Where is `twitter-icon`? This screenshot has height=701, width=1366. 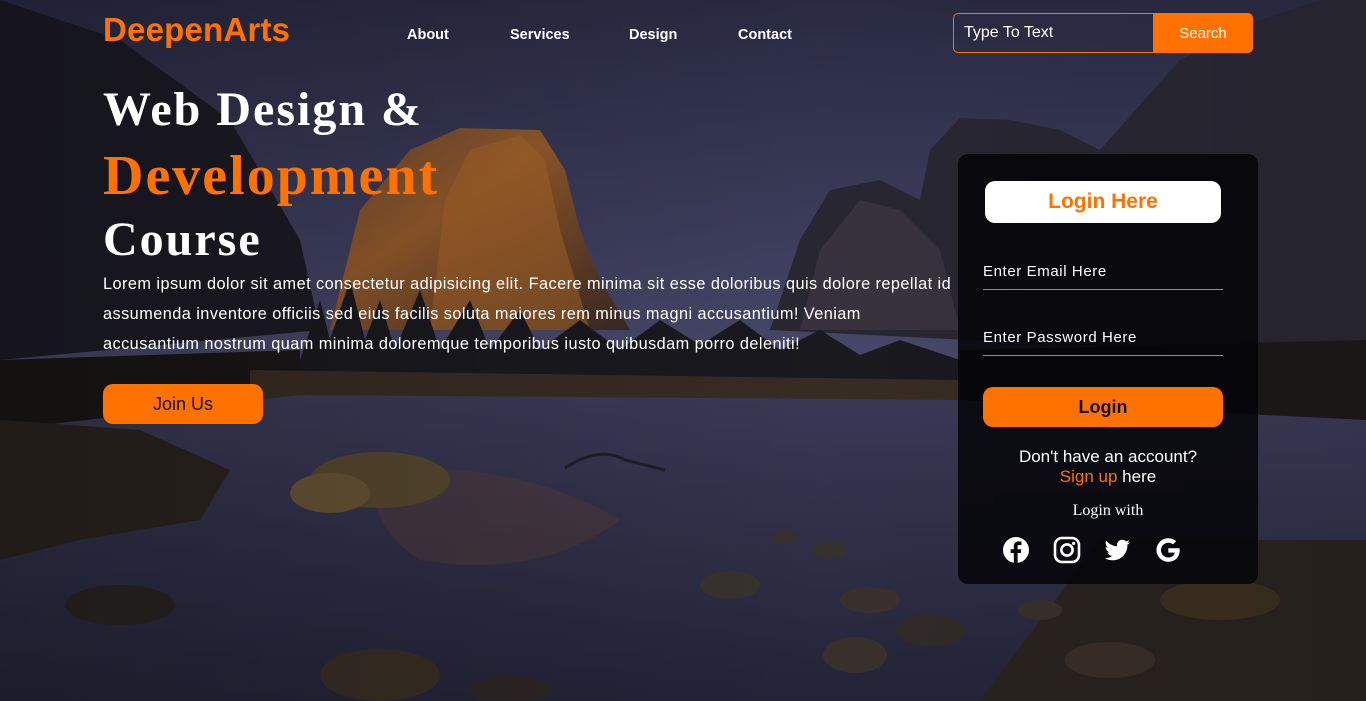
twitter-icon is located at coordinates (1117, 550).